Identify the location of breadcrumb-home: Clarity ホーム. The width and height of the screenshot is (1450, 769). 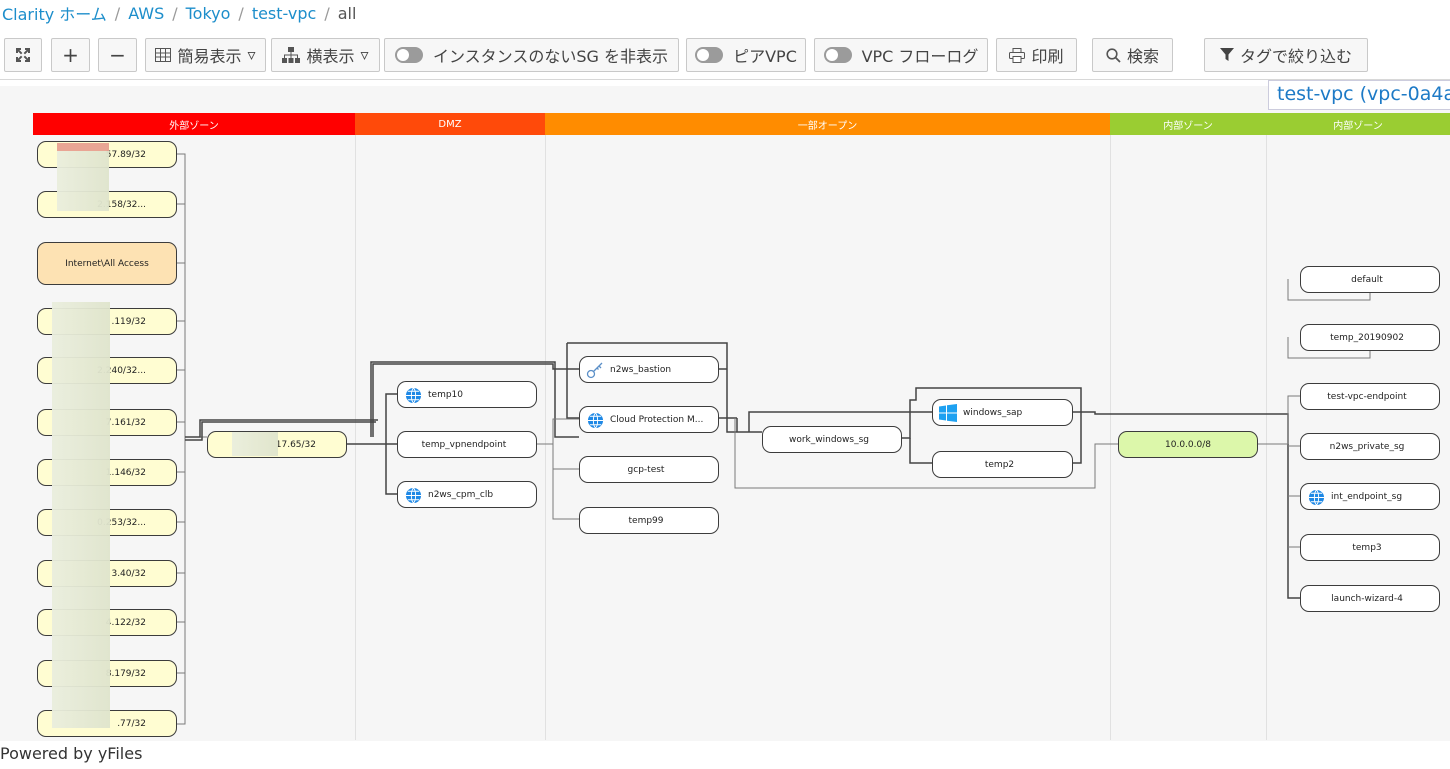
(54, 13).